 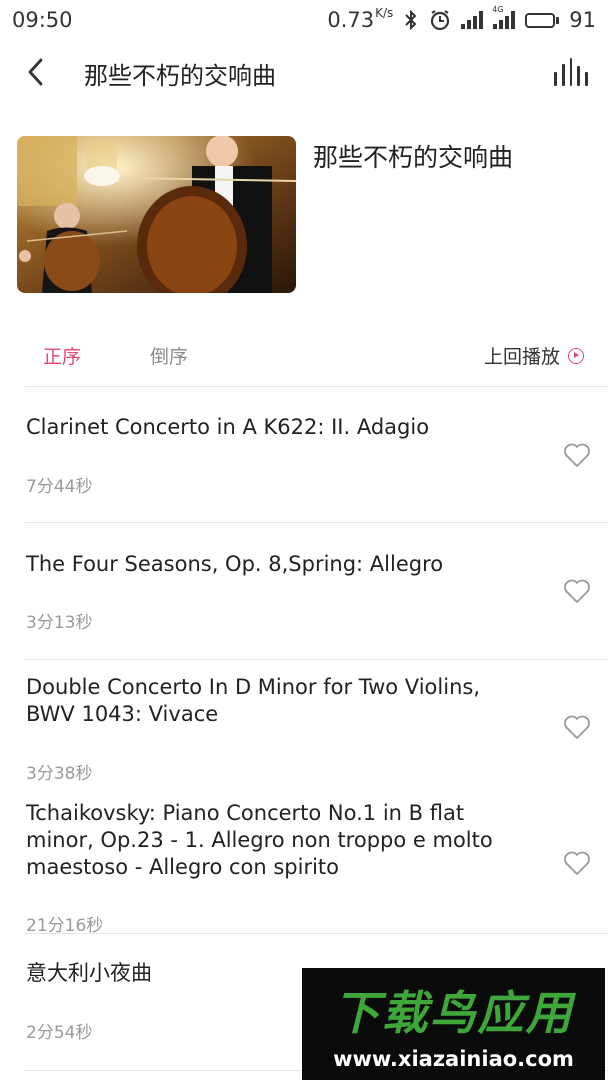 What do you see at coordinates (521, 357) in the screenshot?
I see `resume-label: 上回播放` at bounding box center [521, 357].